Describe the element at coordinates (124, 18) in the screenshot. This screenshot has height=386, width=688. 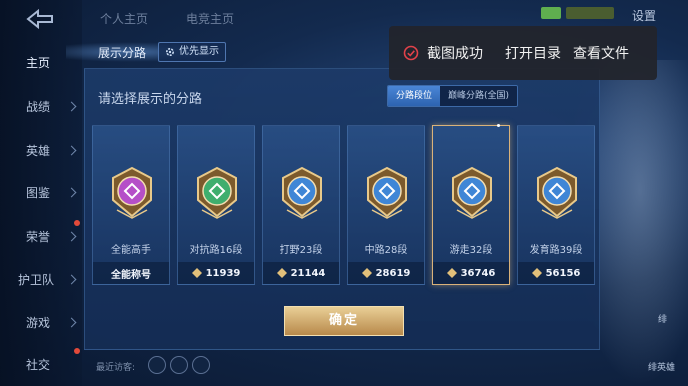
I see `tab-personal-home: 个人主页` at that location.